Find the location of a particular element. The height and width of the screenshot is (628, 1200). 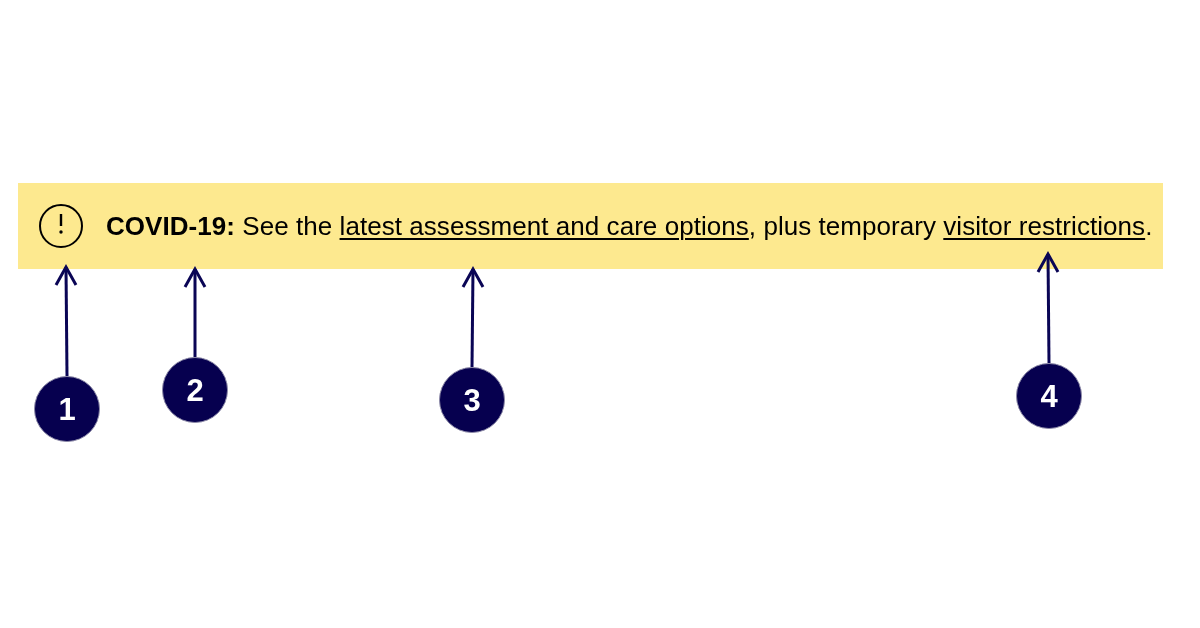

text-link: latest assessment and care options is located at coordinates (544, 226).